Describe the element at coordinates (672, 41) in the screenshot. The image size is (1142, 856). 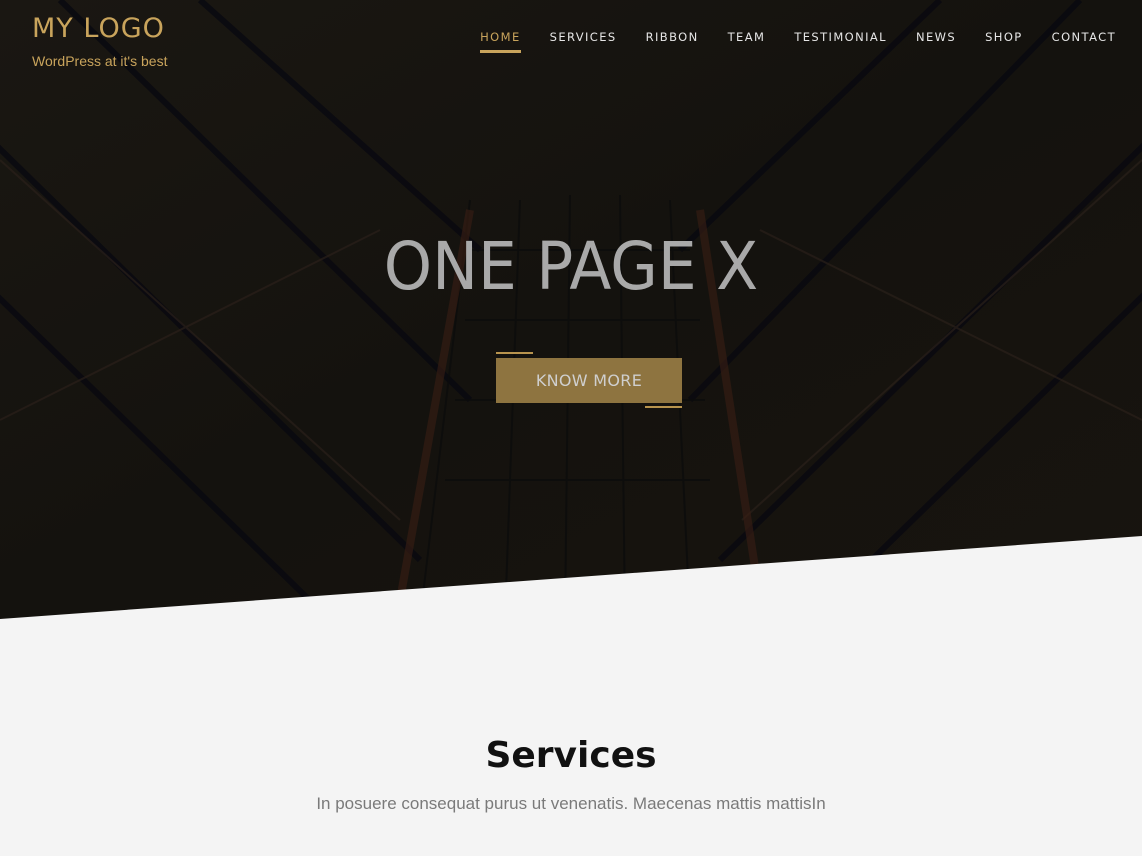
I see `nav-item-ribbon: RIBBON` at that location.